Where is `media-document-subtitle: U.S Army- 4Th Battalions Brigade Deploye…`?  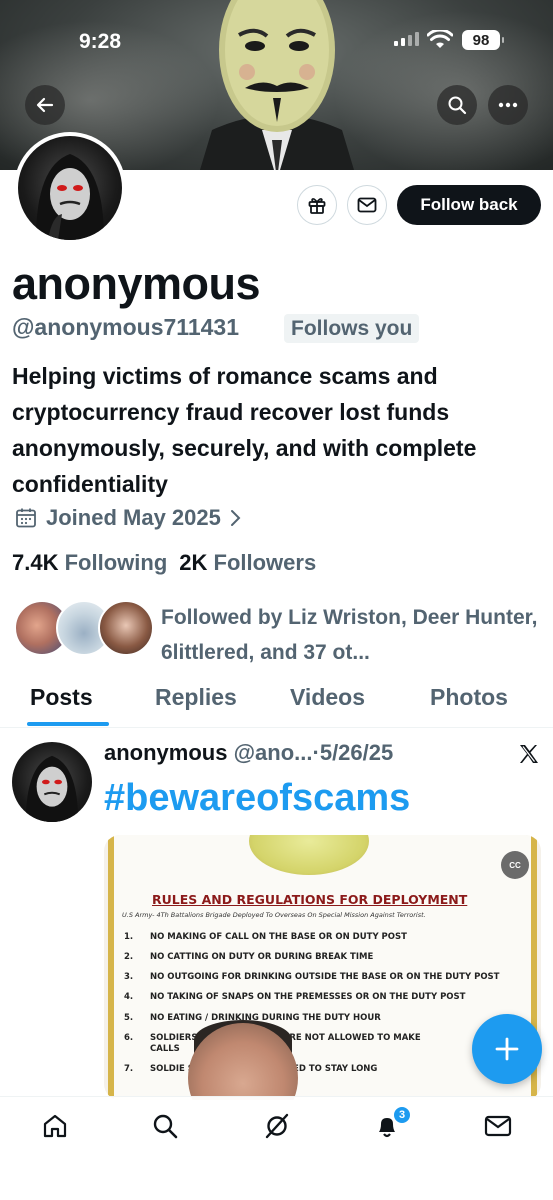
media-document-subtitle: U.S Army- 4Th Battalions Brigade Deploye… is located at coordinates (274, 915).